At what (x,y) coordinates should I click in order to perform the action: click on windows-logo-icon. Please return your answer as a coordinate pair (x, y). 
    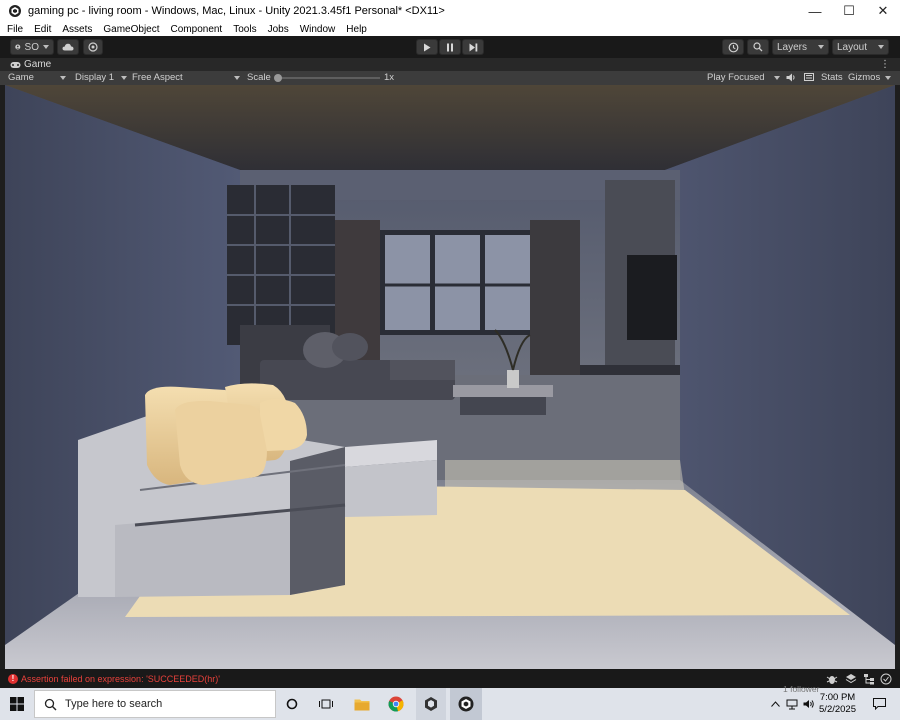
    Looking at the image, I should click on (17, 704).